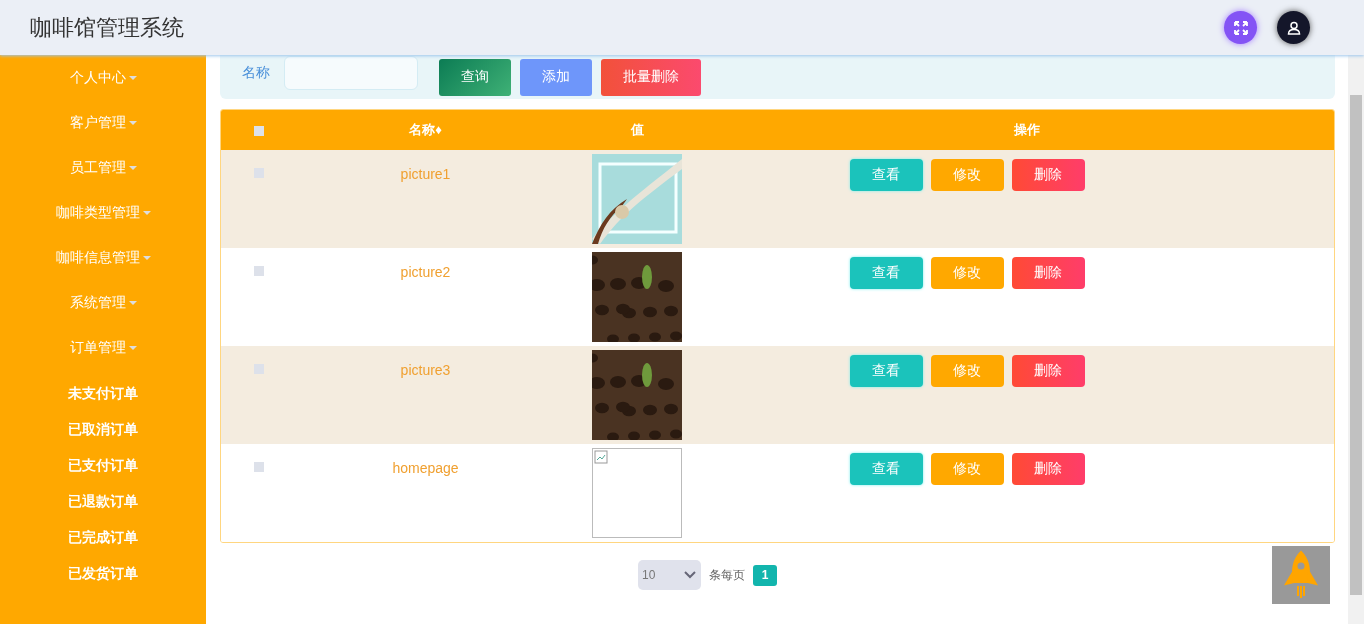  I want to click on menu-item: 系统管理, so click(103, 302).